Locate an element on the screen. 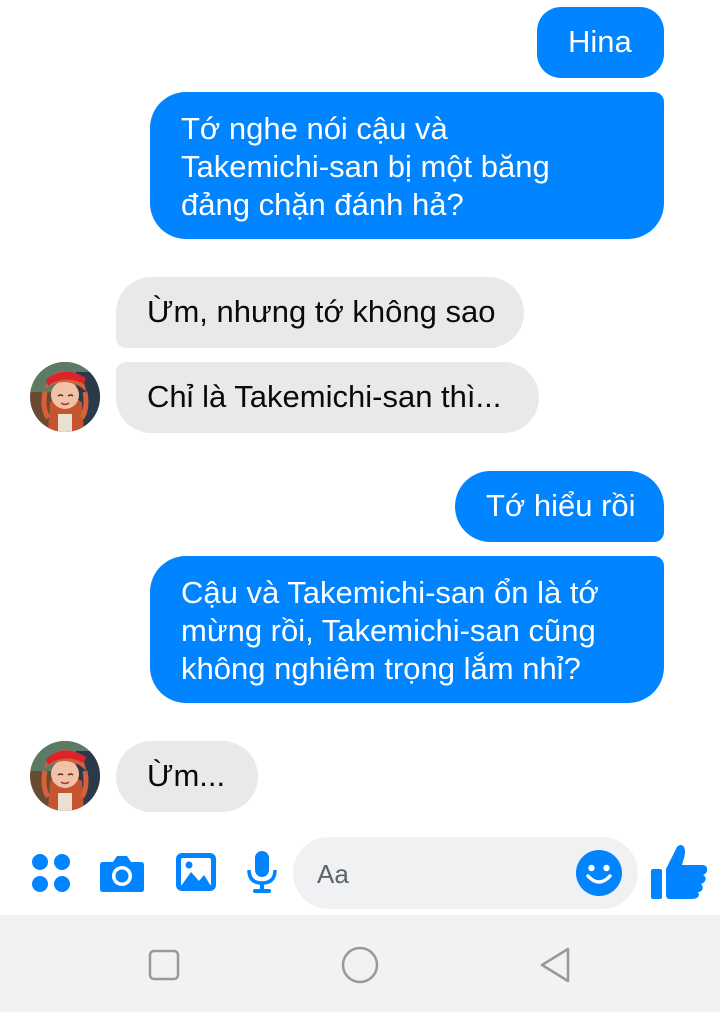 Image resolution: width=720 pixels, height=1012 pixels. thumbs-up-icon is located at coordinates (680, 872).